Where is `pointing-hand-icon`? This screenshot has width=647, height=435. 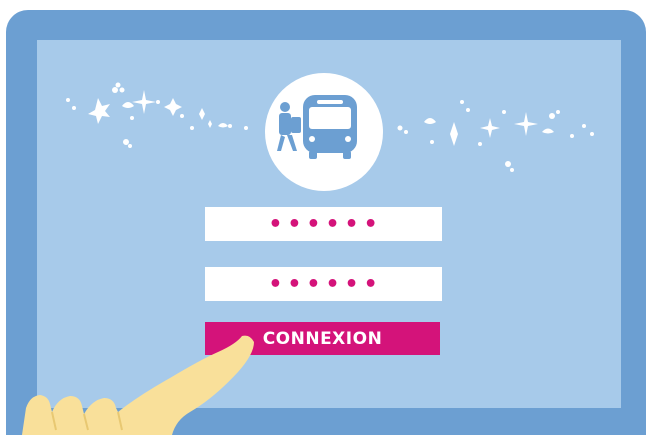 pointing-hand-icon is located at coordinates (138, 385).